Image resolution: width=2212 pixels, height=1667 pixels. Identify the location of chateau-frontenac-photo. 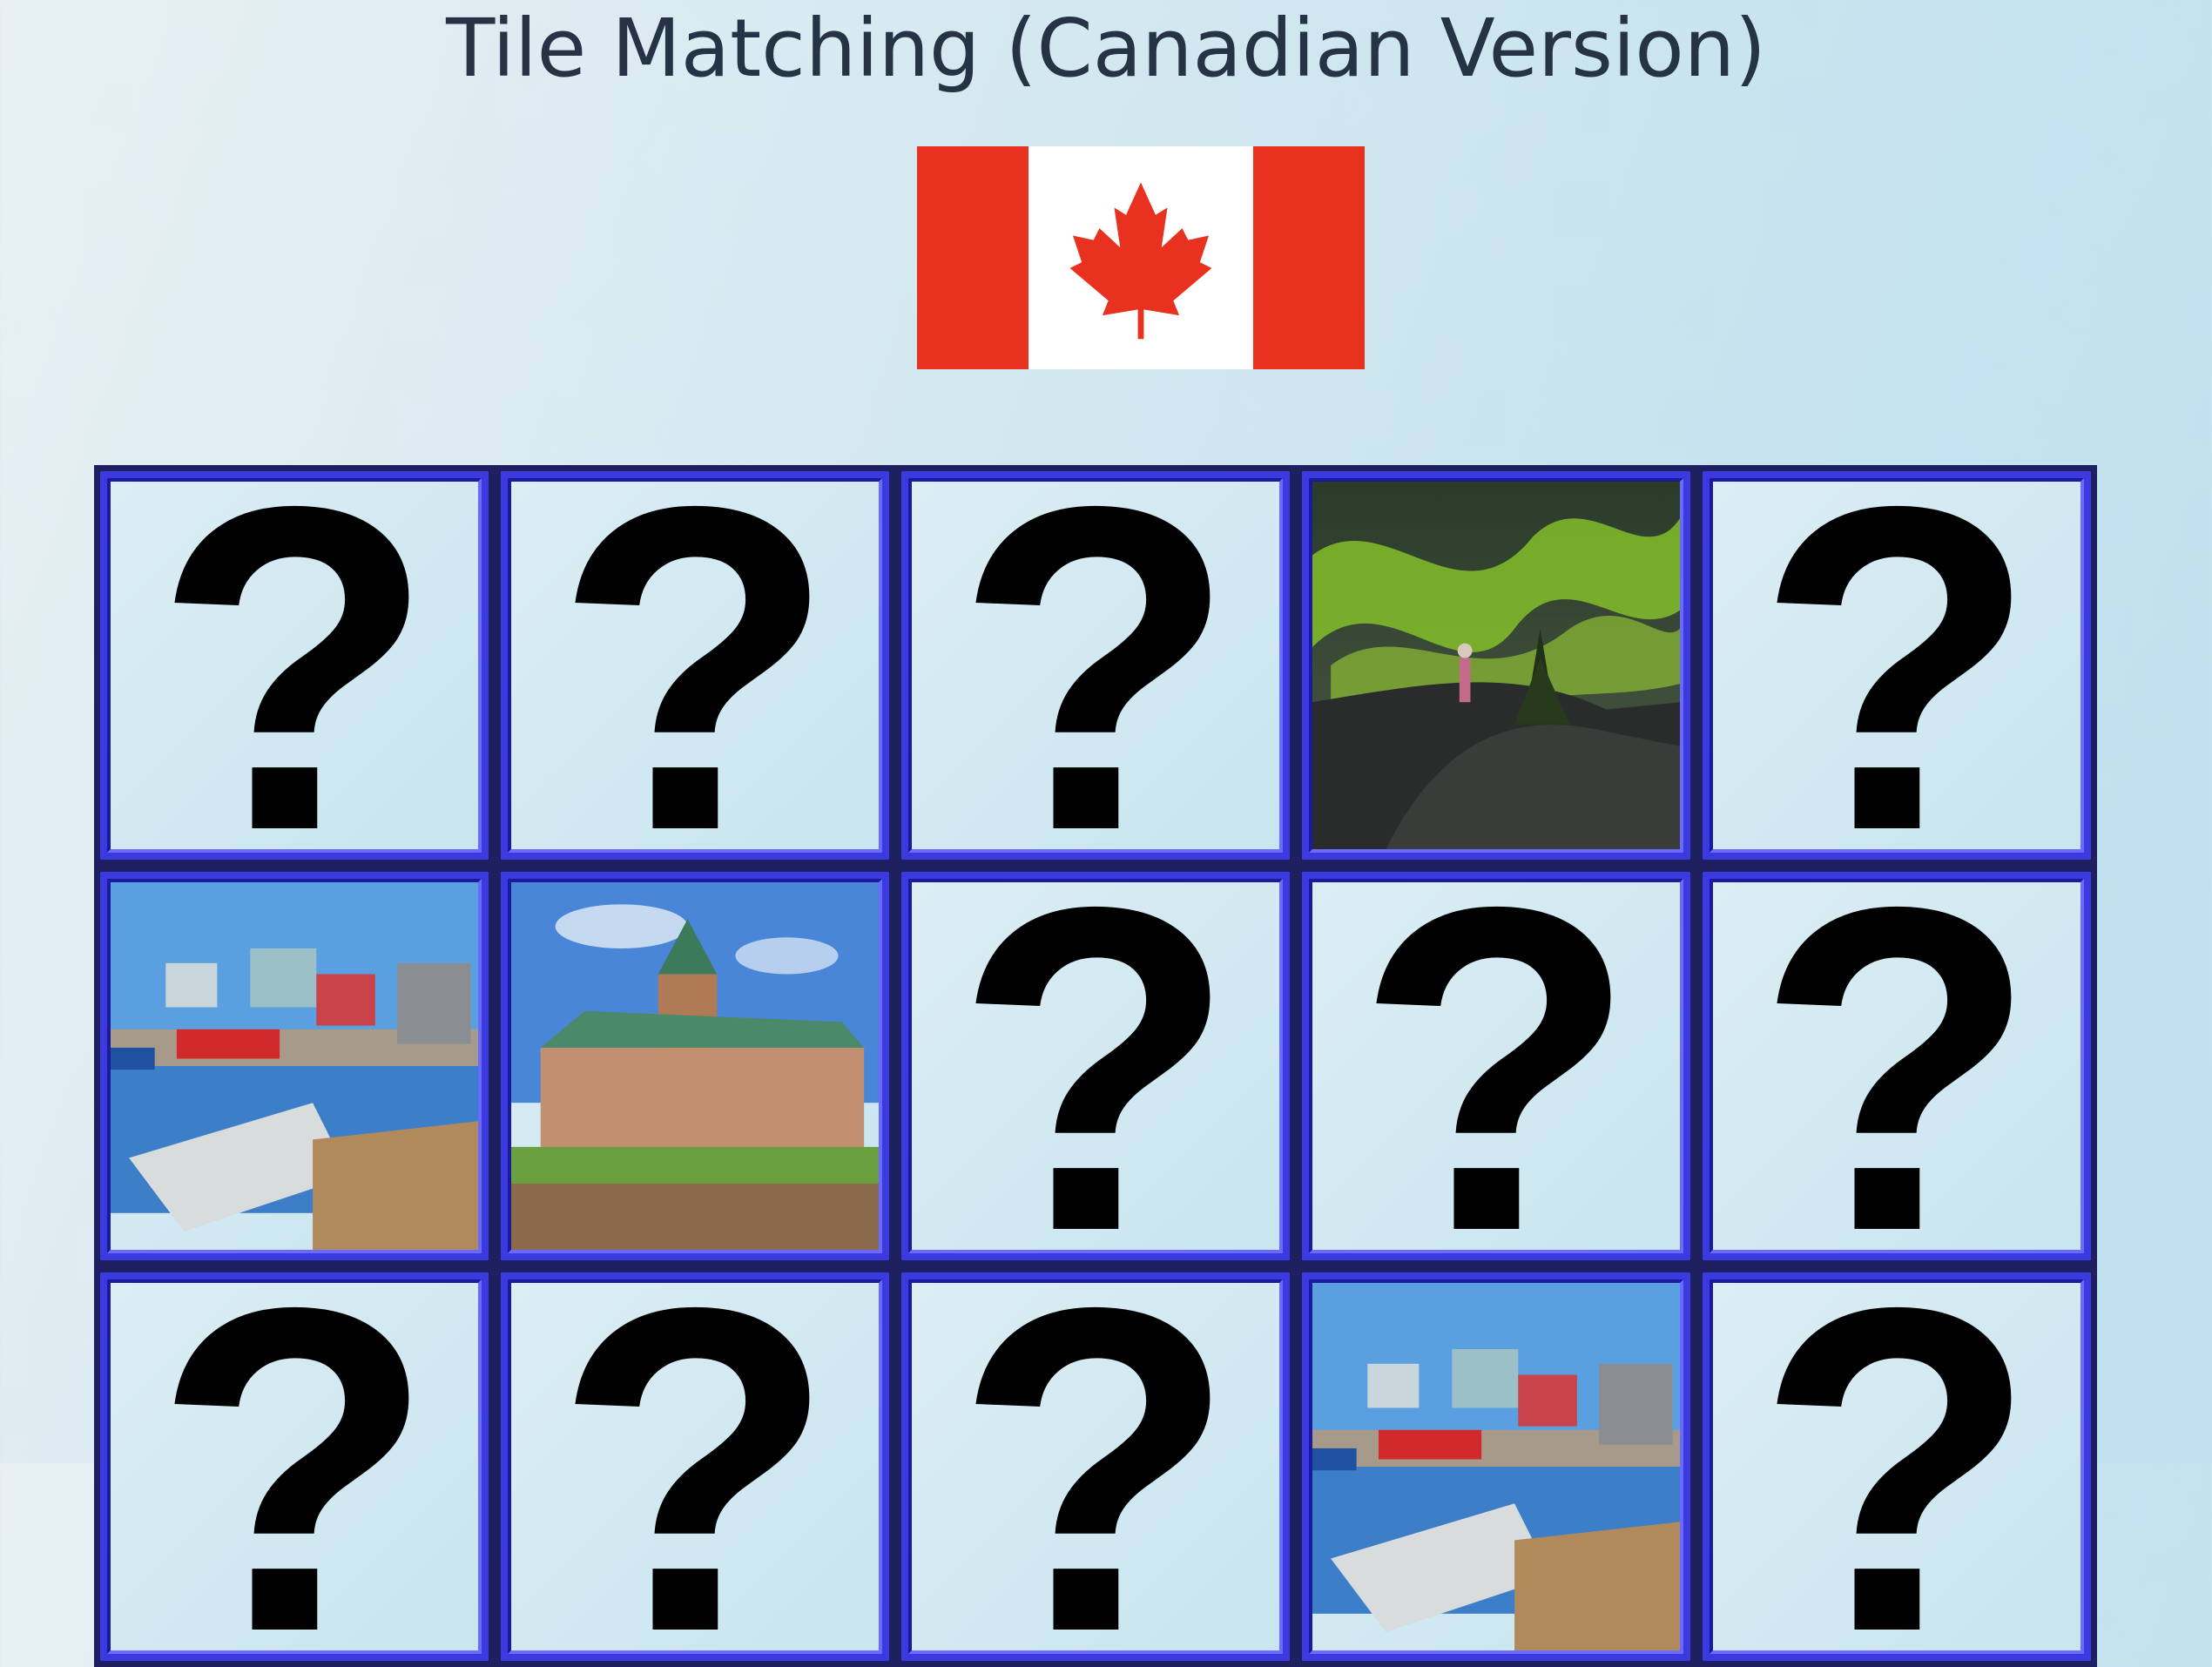
(695, 1066).